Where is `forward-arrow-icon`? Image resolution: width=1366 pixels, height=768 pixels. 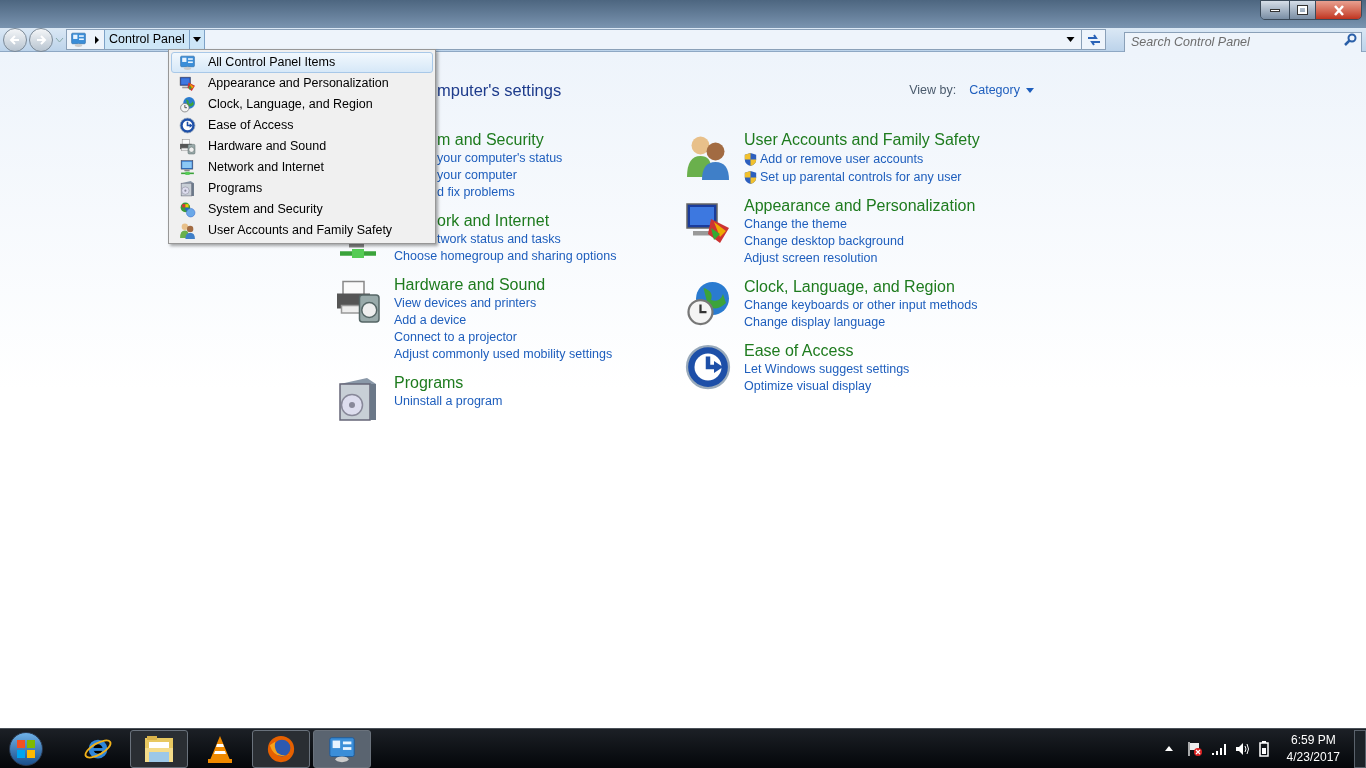
forward-arrow-icon is located at coordinates (41, 39).